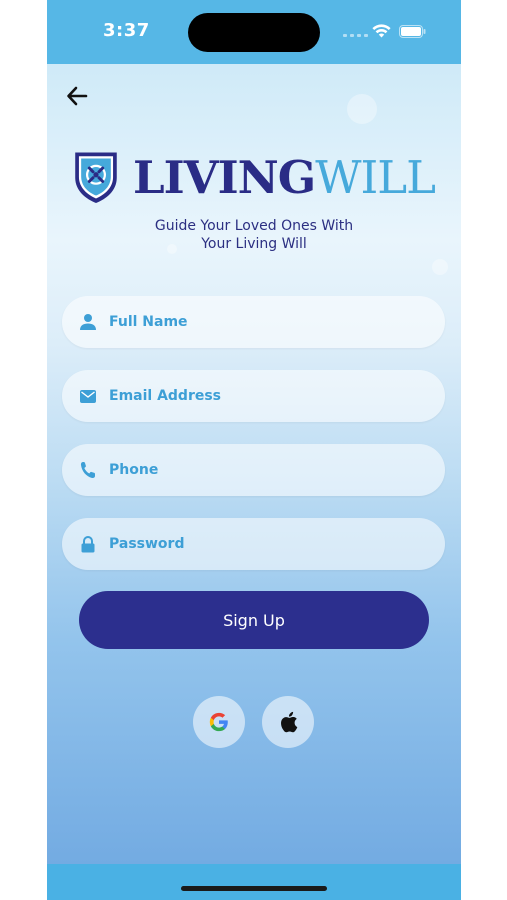  I want to click on tagline-line-1: Guide Your Loved Ones With, so click(254, 226).